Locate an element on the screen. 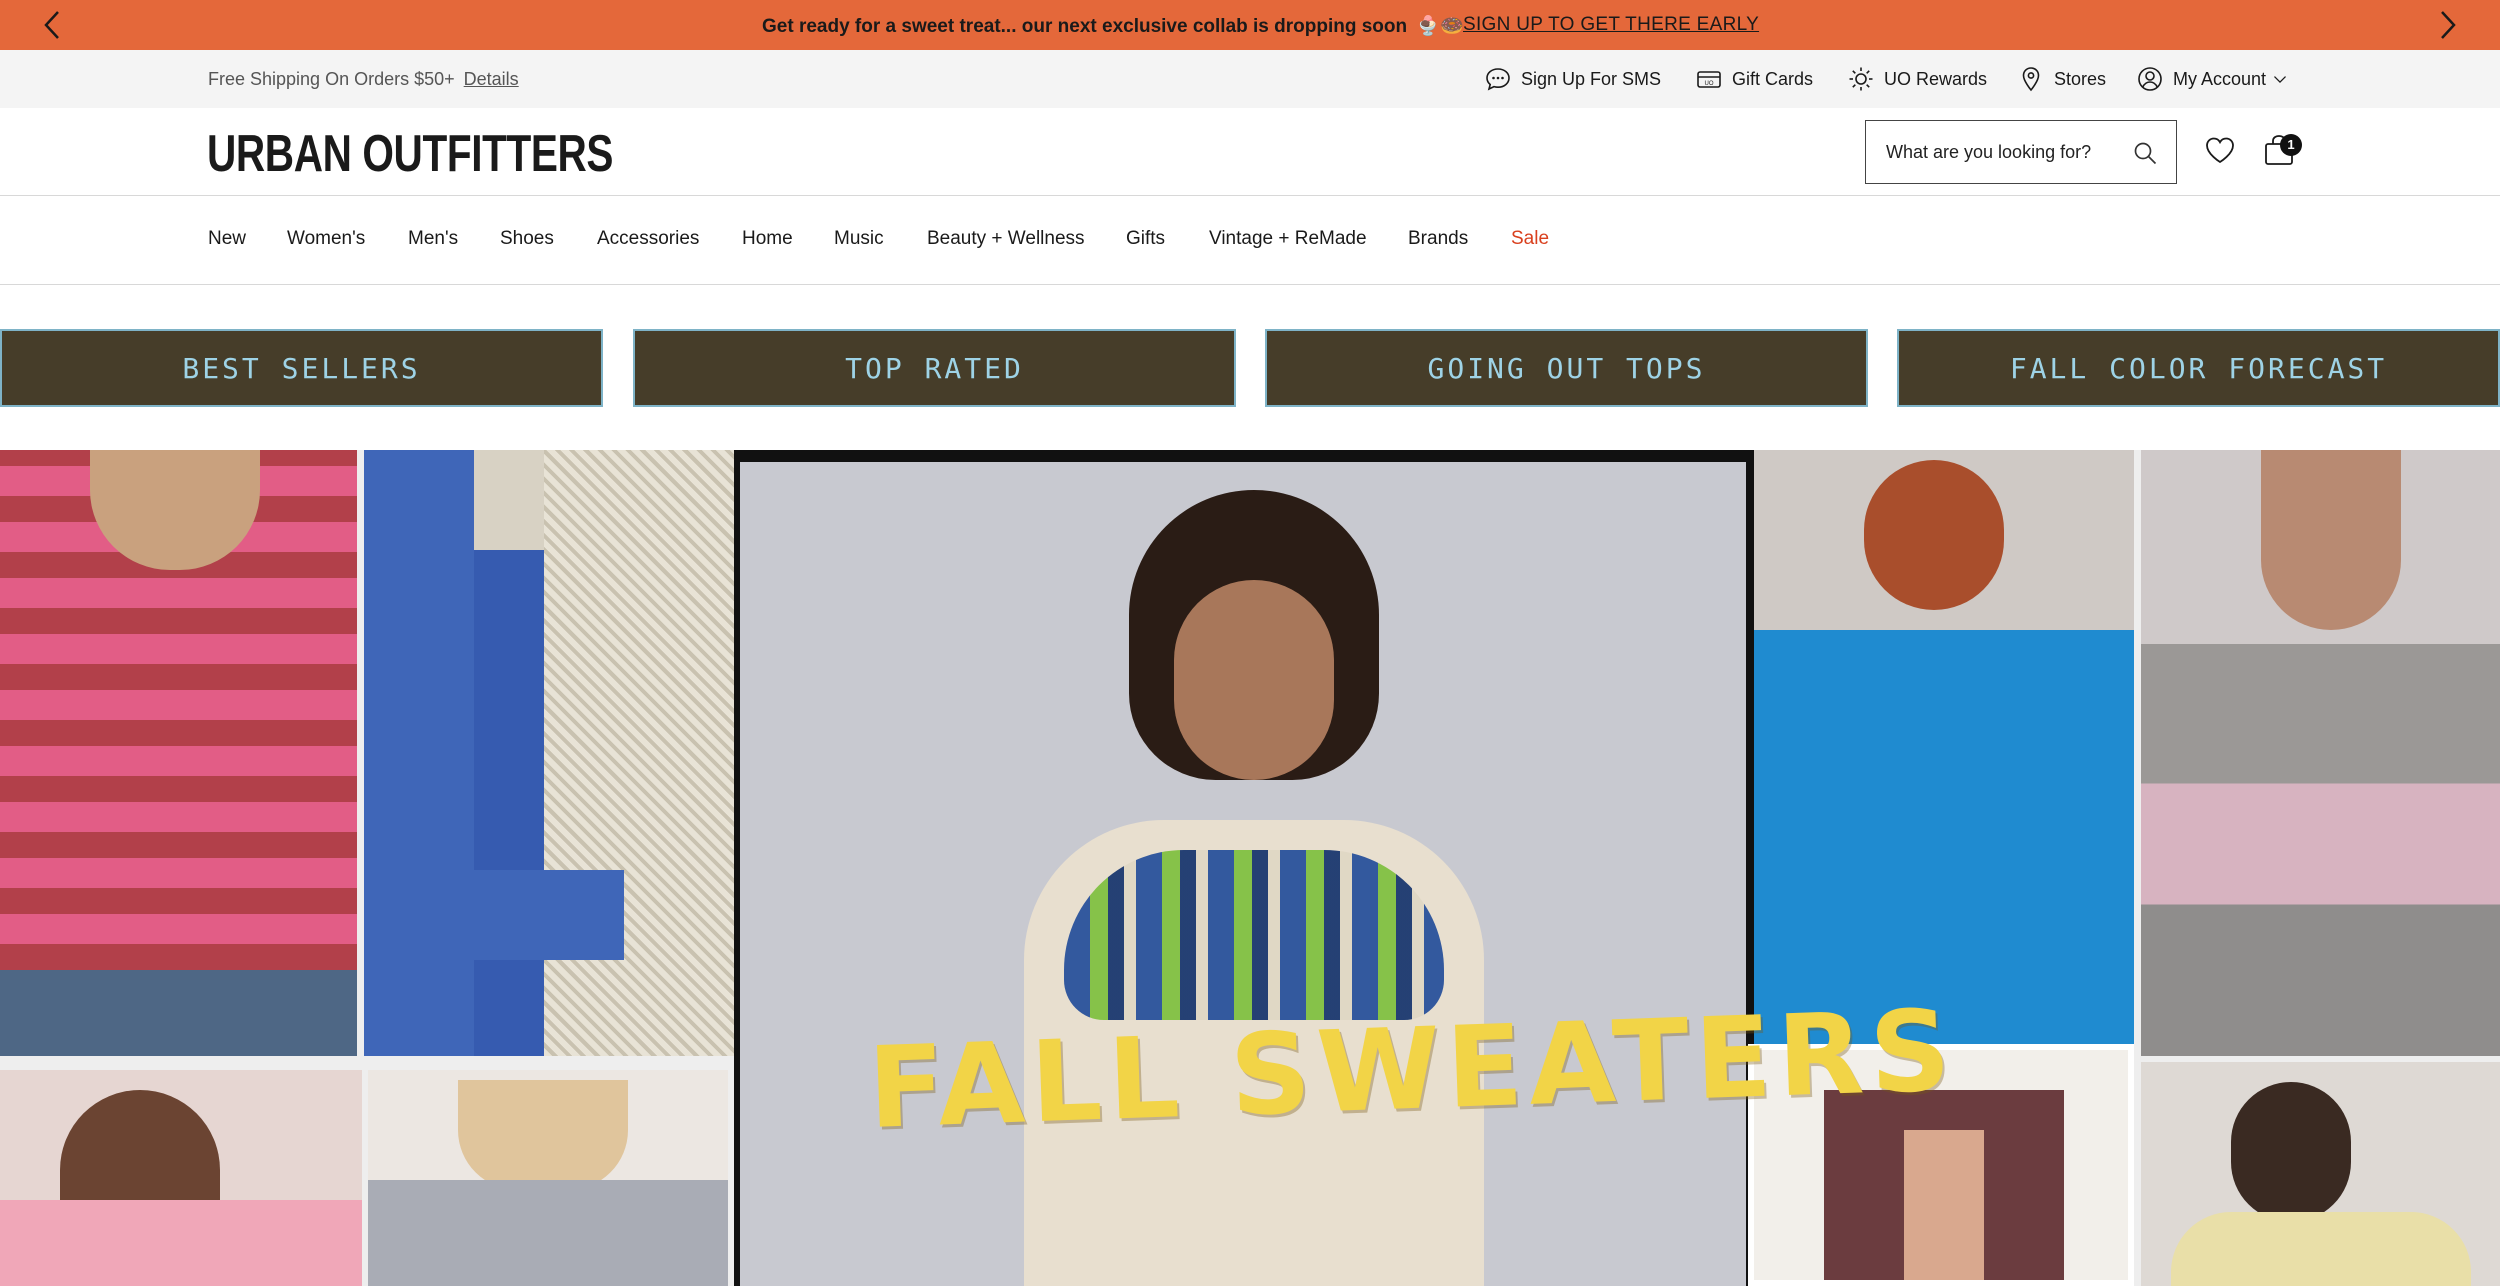 The width and height of the screenshot is (2500, 1286). photo-cream-knit is located at coordinates (2320, 1174).